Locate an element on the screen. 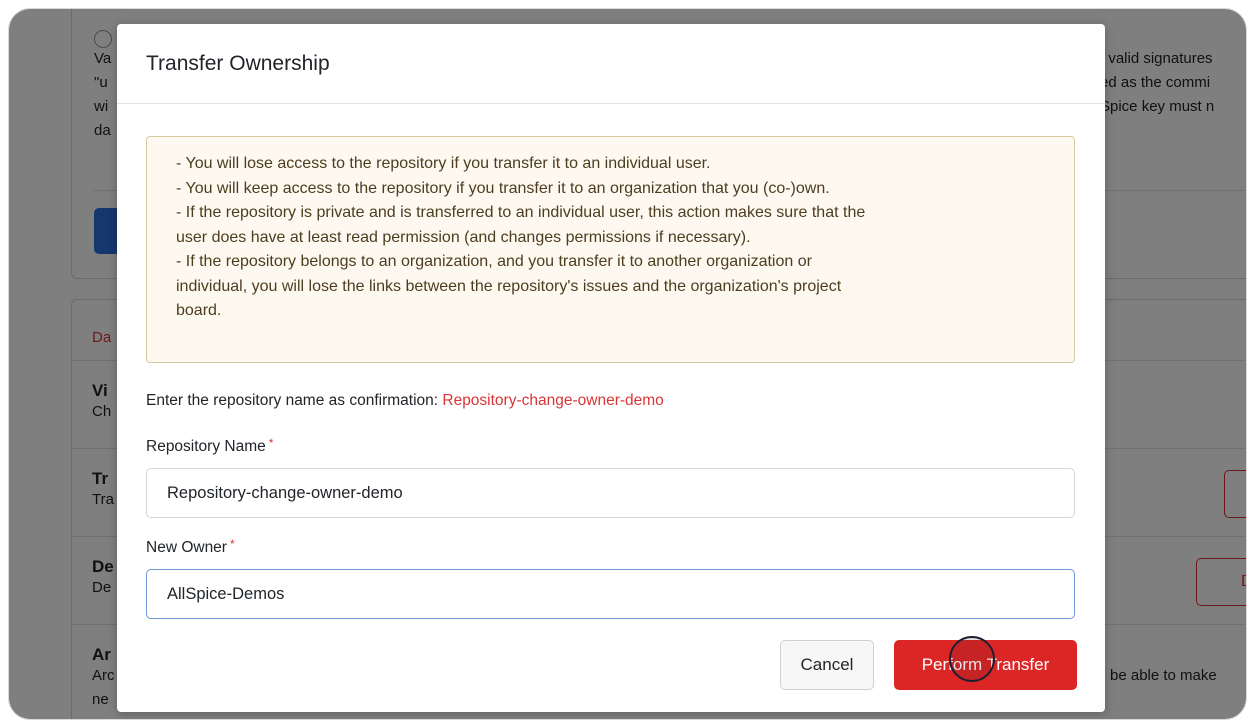 Image resolution: width=1255 pixels, height=722 pixels. warning-line: board. is located at coordinates (199, 310).